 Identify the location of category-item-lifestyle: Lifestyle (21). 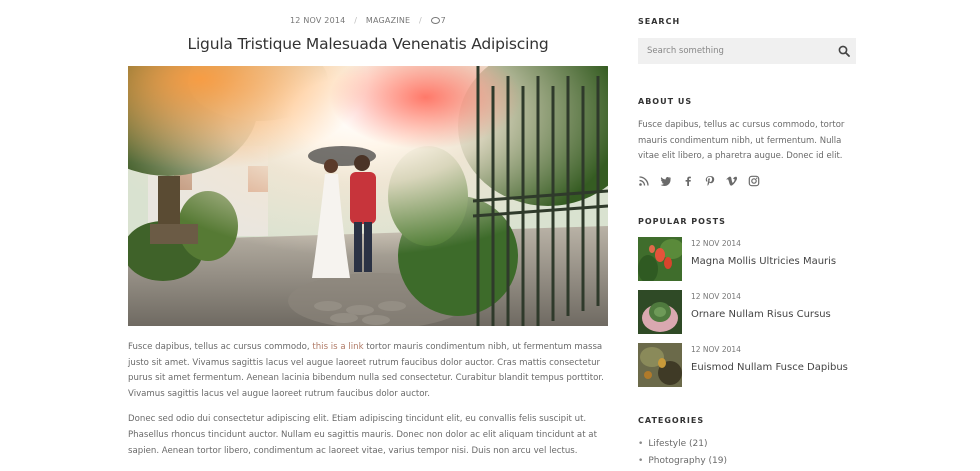
(747, 444).